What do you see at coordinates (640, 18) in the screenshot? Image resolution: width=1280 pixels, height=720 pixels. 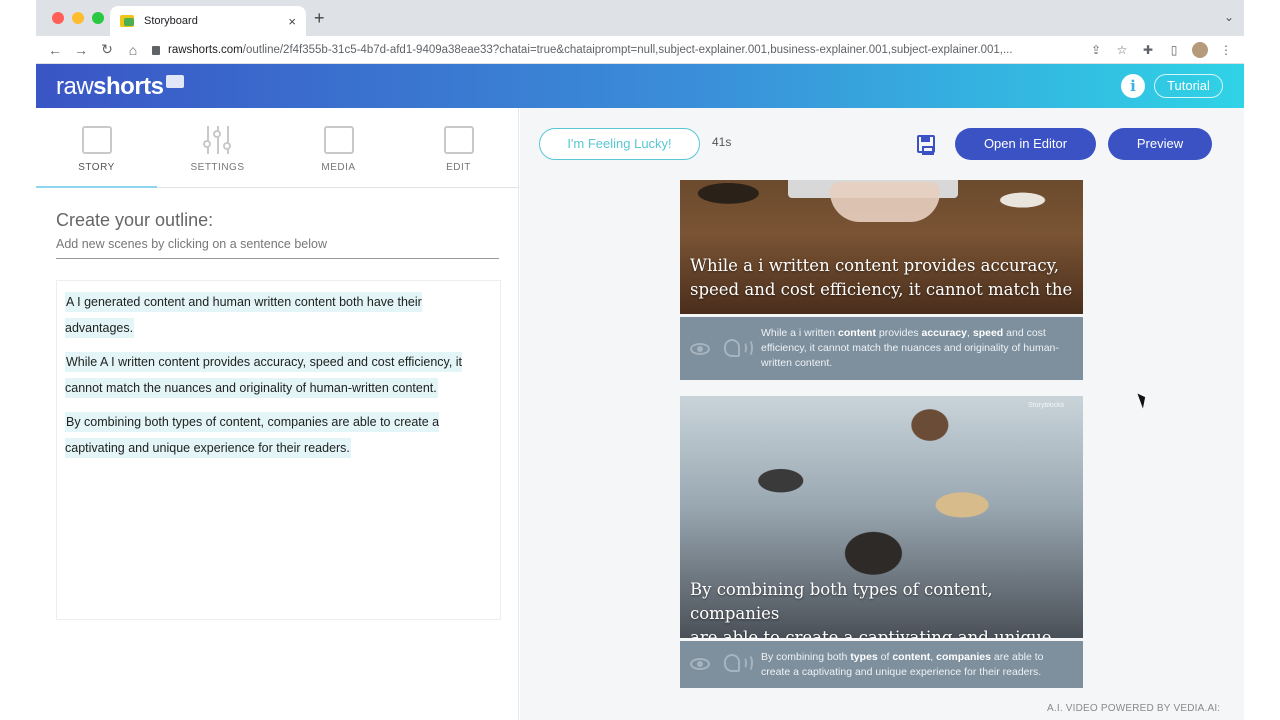 I see `browser-tab-strip: Storyboard × + ⌄` at bounding box center [640, 18].